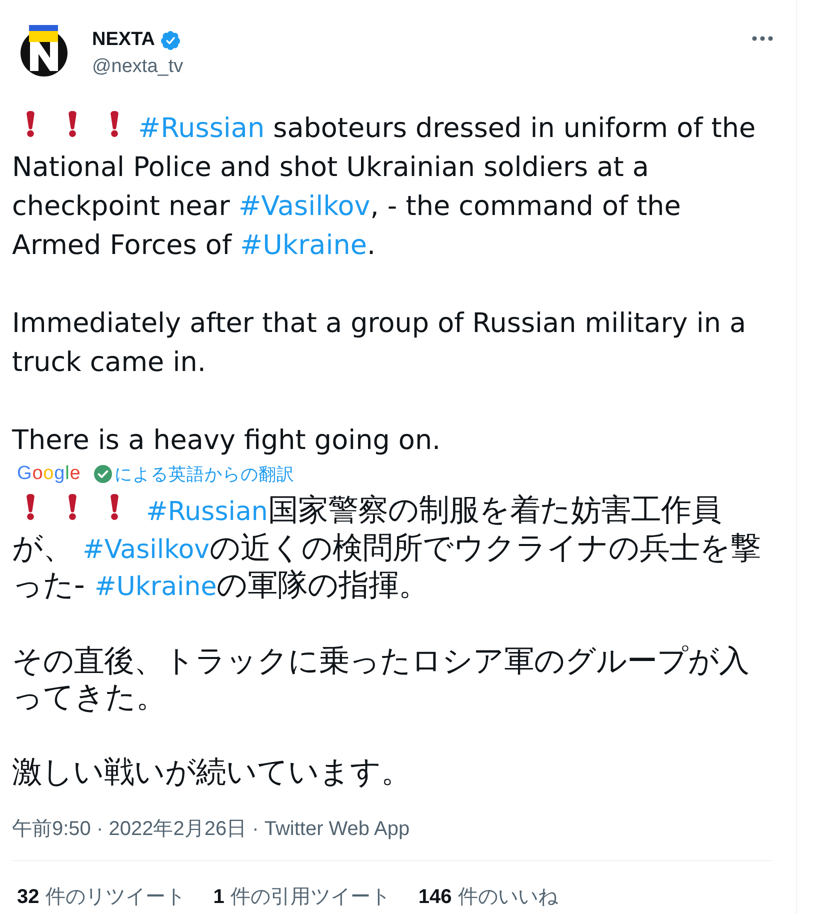 The height and width of the screenshot is (914, 828). Describe the element at coordinates (488, 897) in the screenshot. I see `engagement-count-link: 146 件のいいね` at that location.